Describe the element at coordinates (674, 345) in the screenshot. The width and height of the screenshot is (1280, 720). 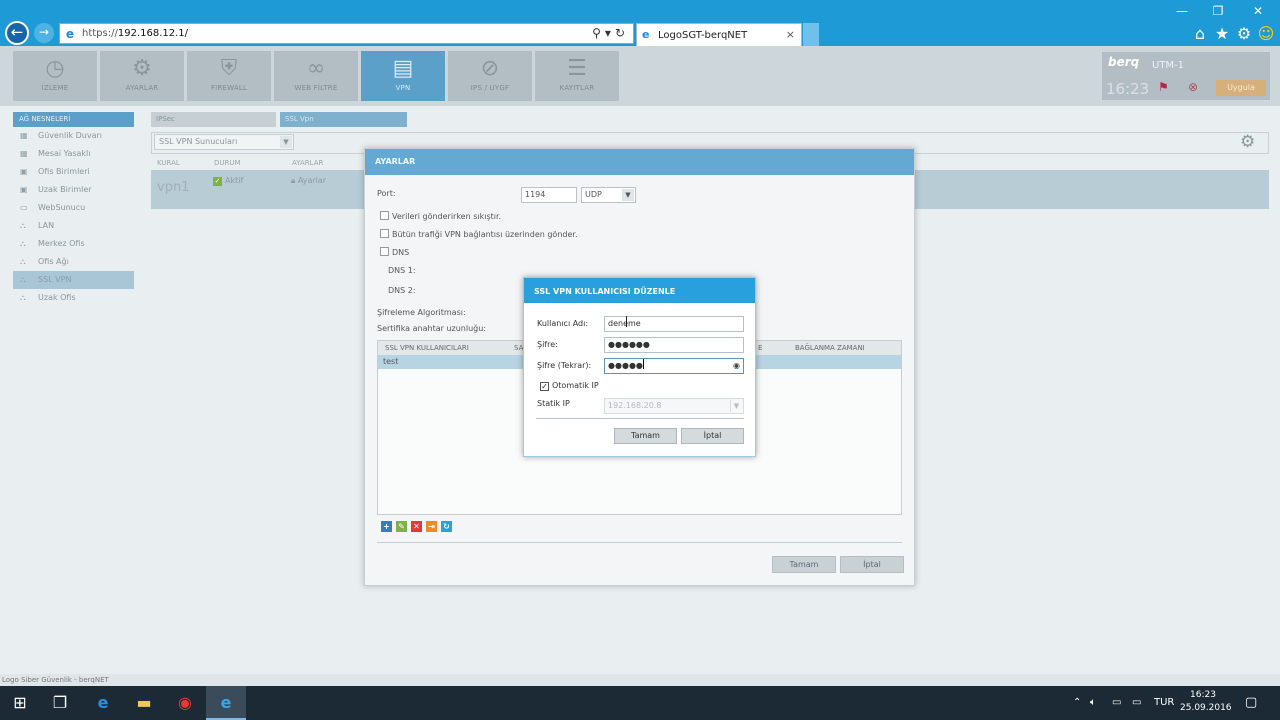
I see `password-input: ●●●●●●` at that location.